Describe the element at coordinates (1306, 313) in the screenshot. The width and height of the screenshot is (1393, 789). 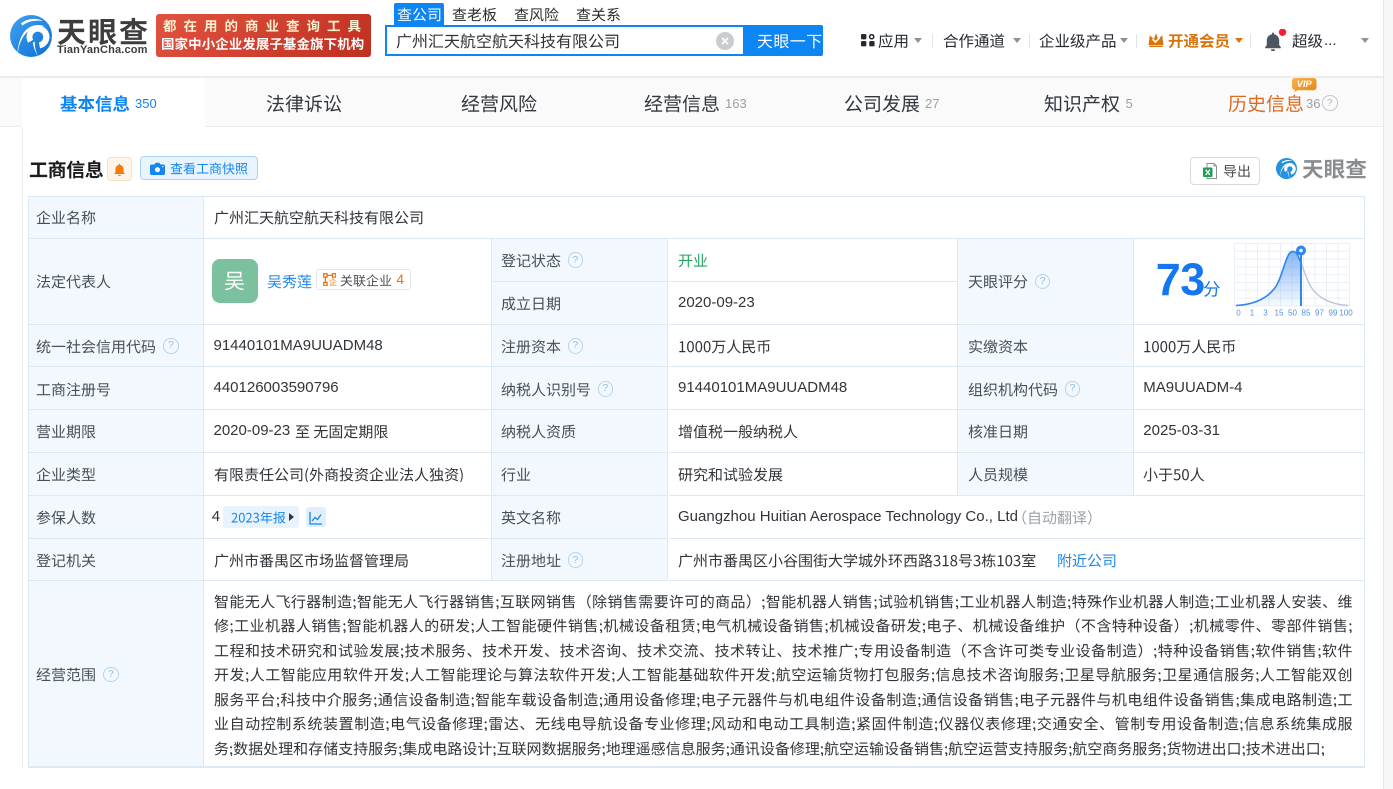
I see `svg-text: 85` at that location.